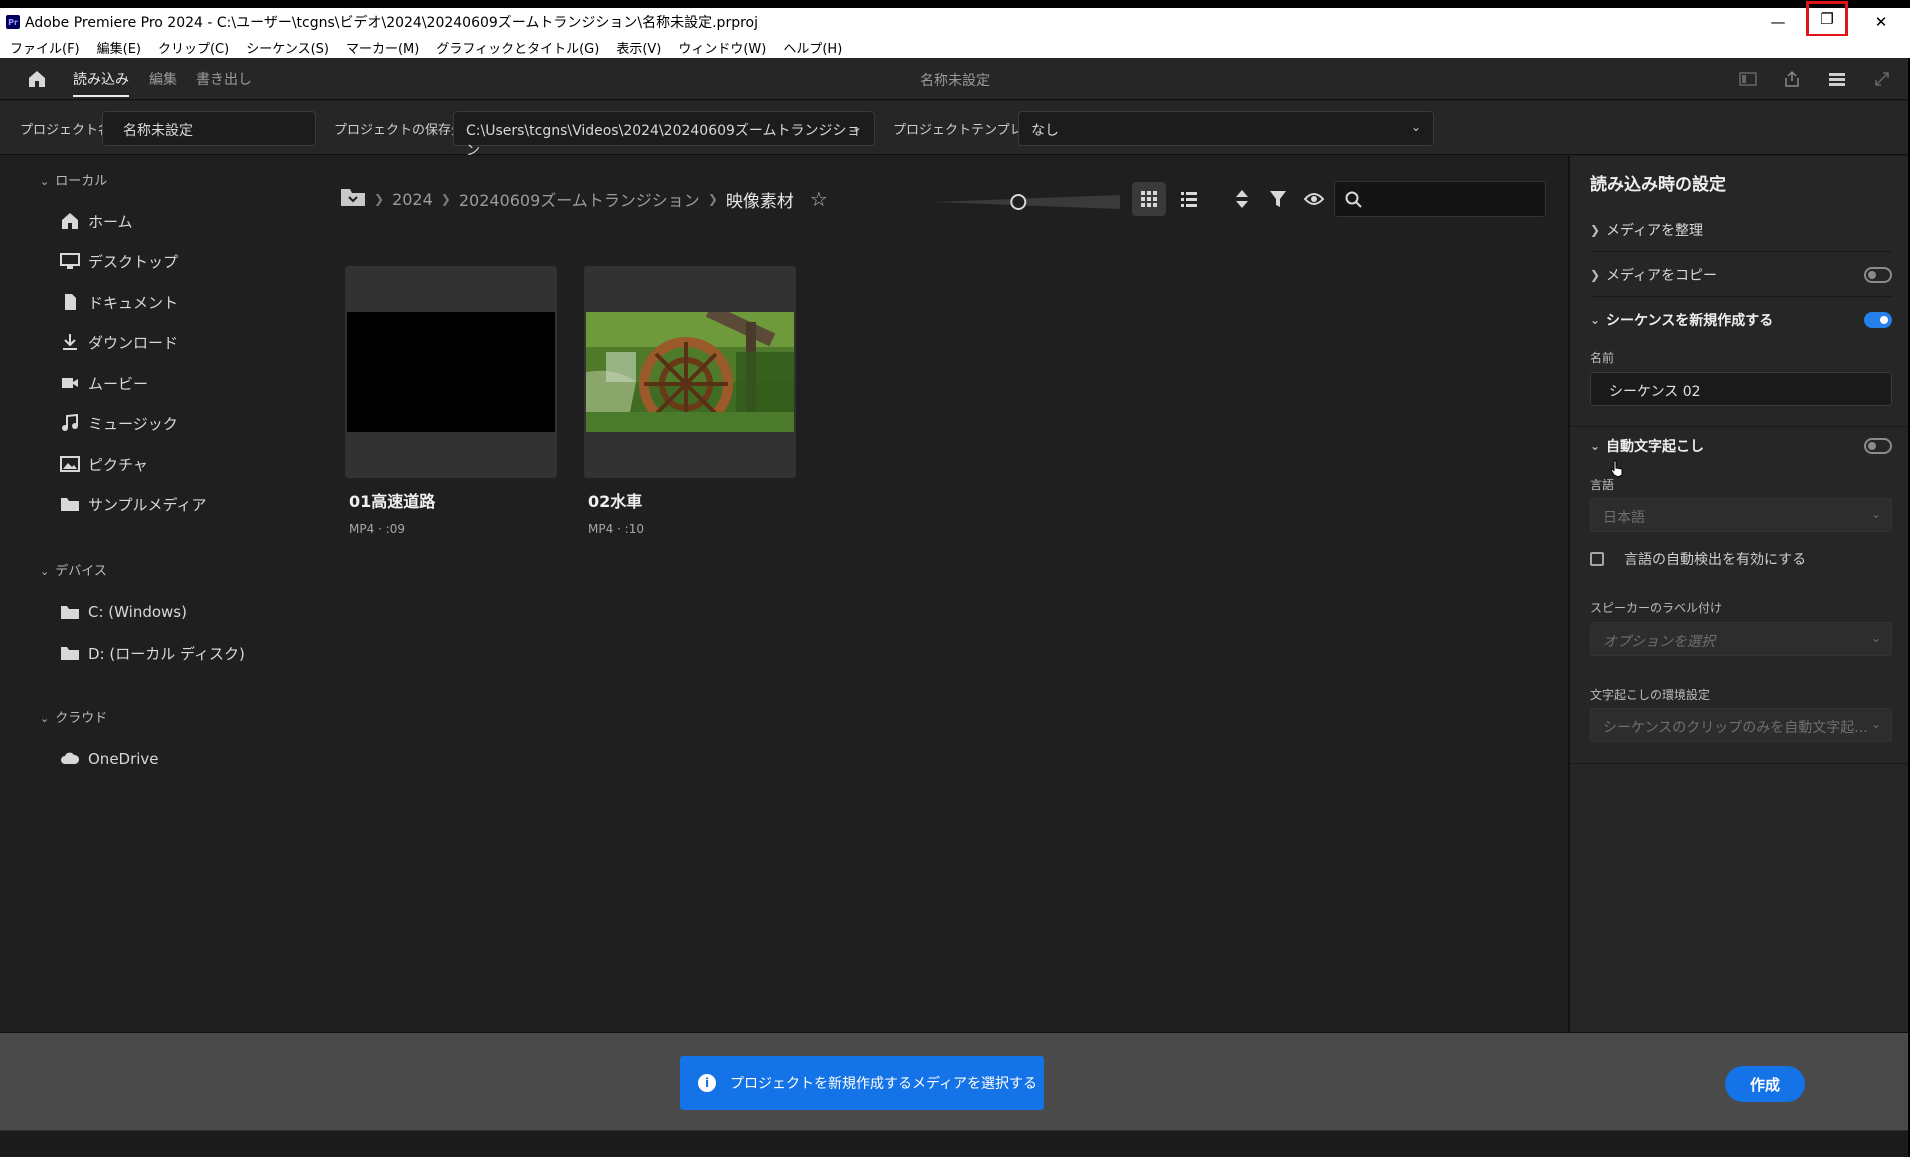 The width and height of the screenshot is (1910, 1157). What do you see at coordinates (1659, 642) in the screenshot?
I see `speaker-placeholder: オプションを選択` at bounding box center [1659, 642].